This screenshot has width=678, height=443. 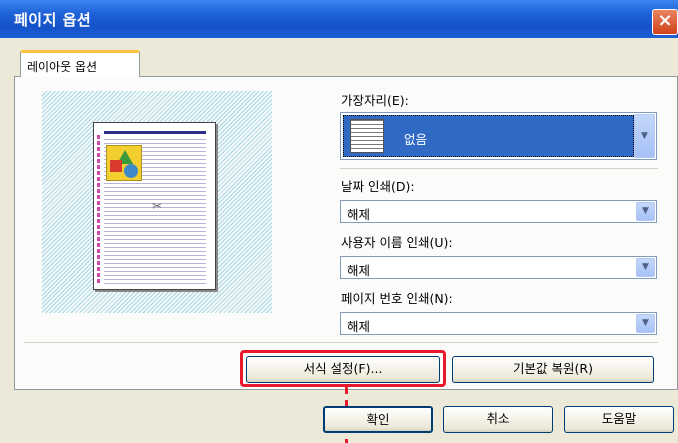 What do you see at coordinates (98, 210) in the screenshot?
I see `page-edge-stripe` at bounding box center [98, 210].